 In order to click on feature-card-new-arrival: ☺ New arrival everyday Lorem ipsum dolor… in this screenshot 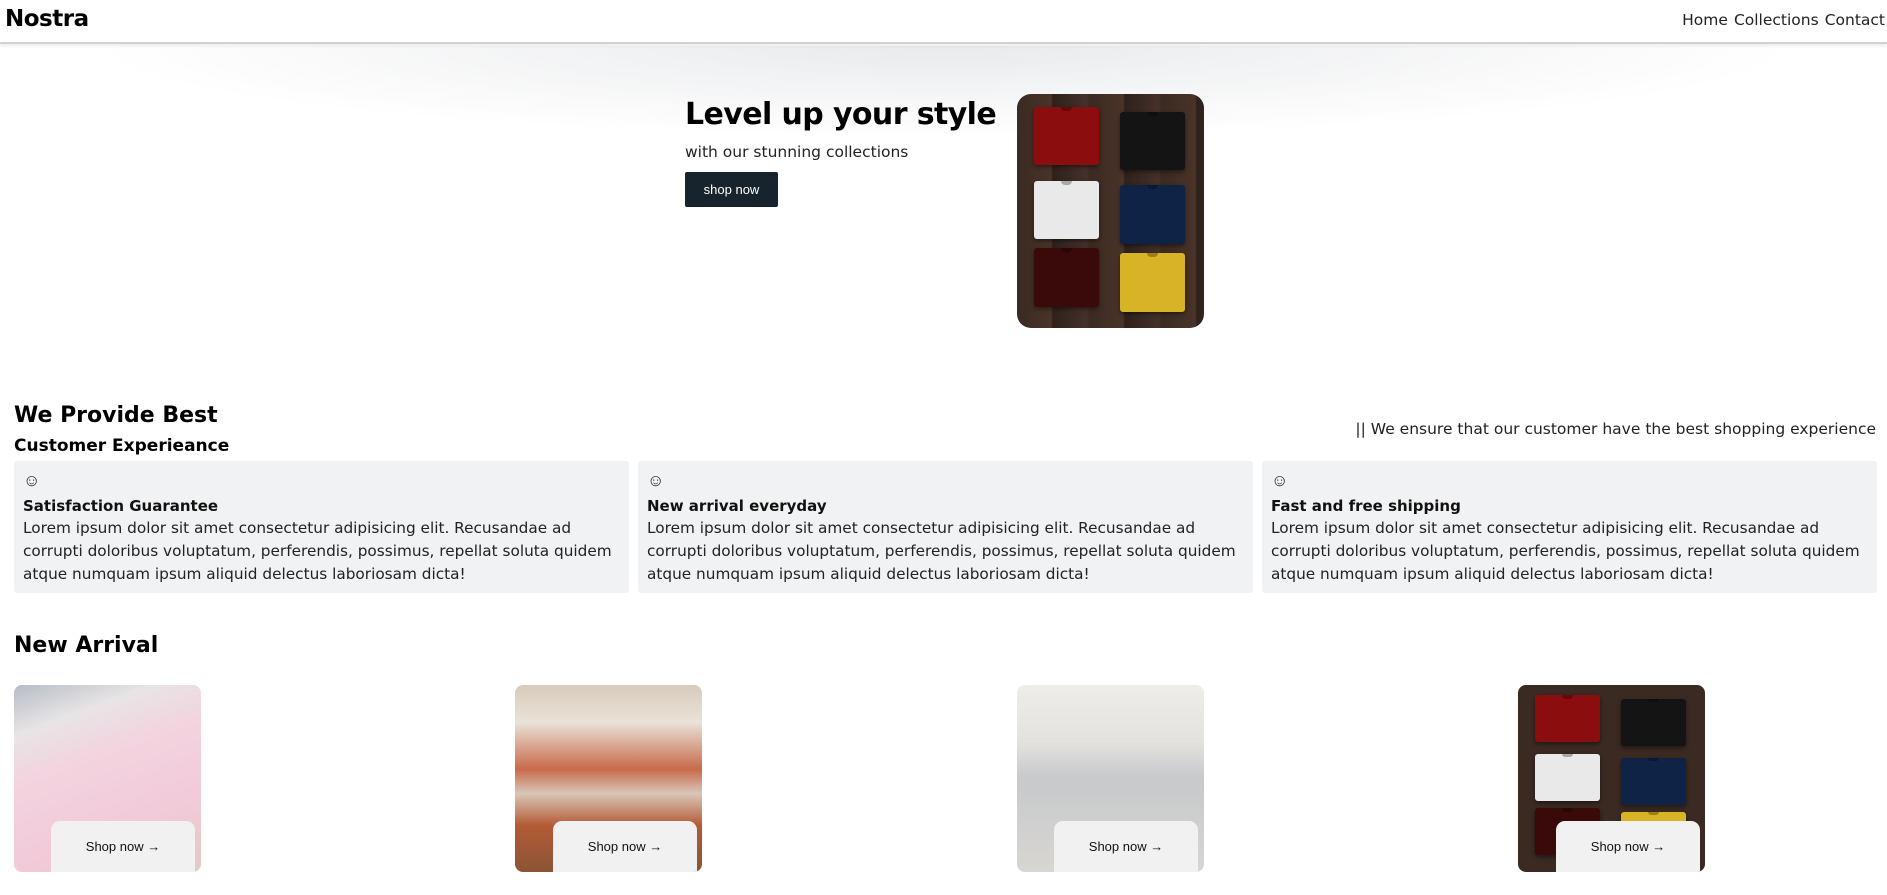, I will do `click(945, 527)`.